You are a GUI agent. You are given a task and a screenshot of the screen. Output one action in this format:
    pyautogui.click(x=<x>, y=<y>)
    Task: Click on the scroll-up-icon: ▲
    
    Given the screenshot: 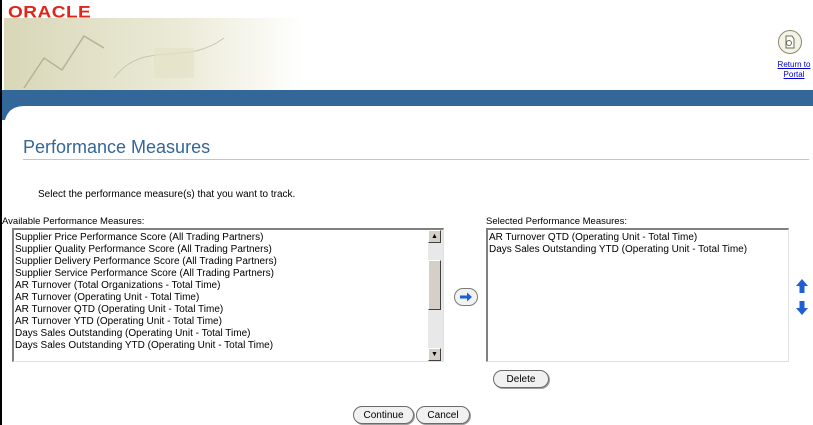 What is the action you would take?
    pyautogui.click(x=434, y=236)
    